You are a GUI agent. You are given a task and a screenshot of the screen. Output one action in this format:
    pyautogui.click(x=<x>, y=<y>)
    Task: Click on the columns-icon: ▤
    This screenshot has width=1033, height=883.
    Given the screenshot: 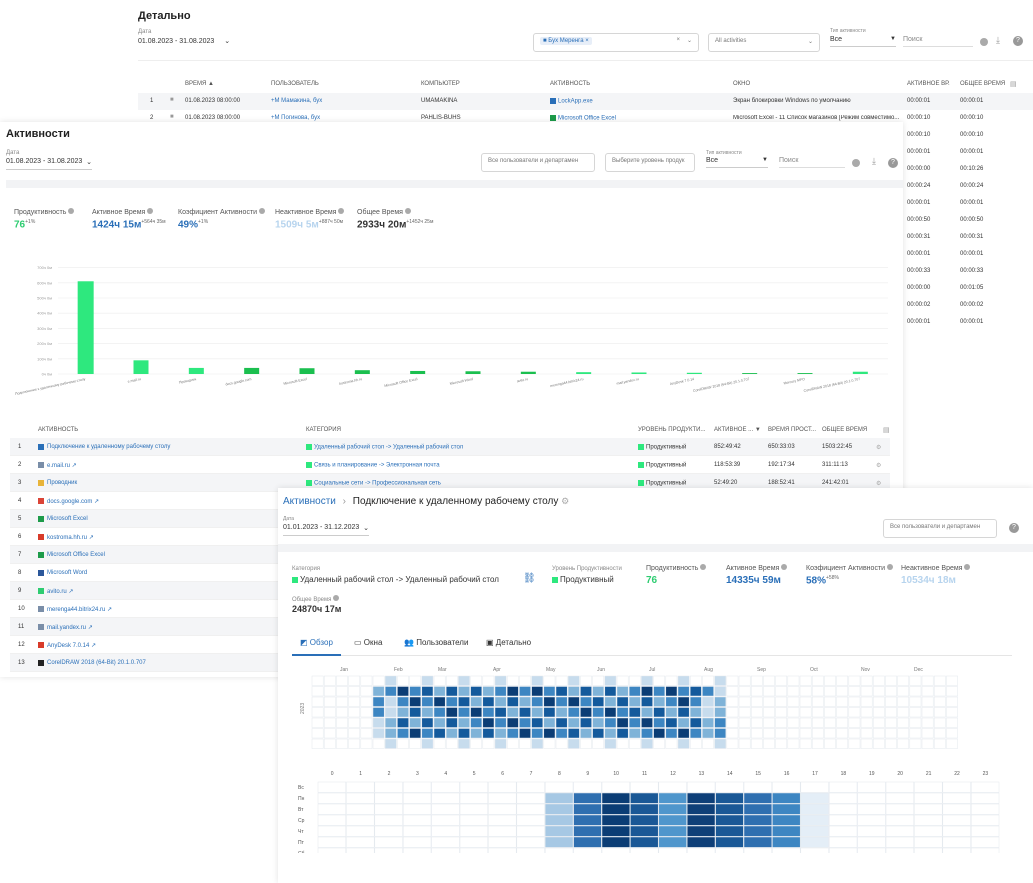 What is the action you would take?
    pyautogui.click(x=1013, y=84)
    